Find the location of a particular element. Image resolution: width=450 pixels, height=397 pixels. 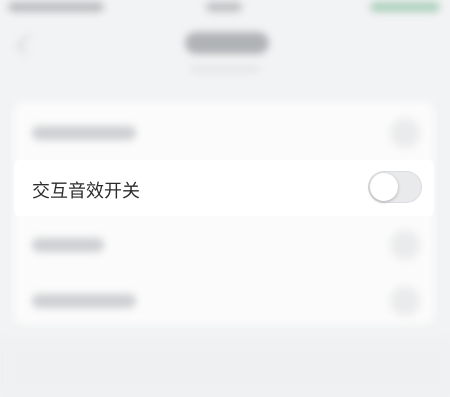

sound-effects-label: 交互音效开关 is located at coordinates (86, 191).